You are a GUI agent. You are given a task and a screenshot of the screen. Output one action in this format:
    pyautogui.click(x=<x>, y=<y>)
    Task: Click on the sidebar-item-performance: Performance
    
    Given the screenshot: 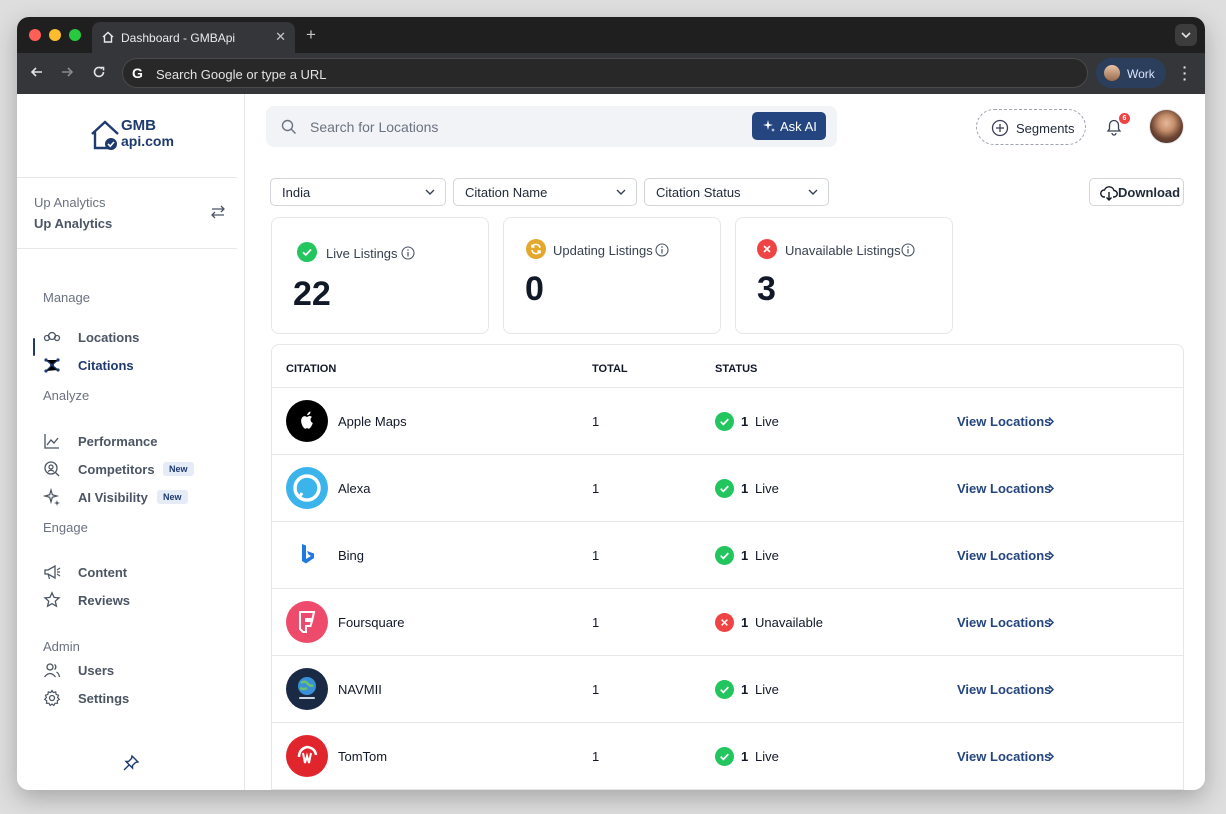 What is the action you would take?
    pyautogui.click(x=138, y=442)
    